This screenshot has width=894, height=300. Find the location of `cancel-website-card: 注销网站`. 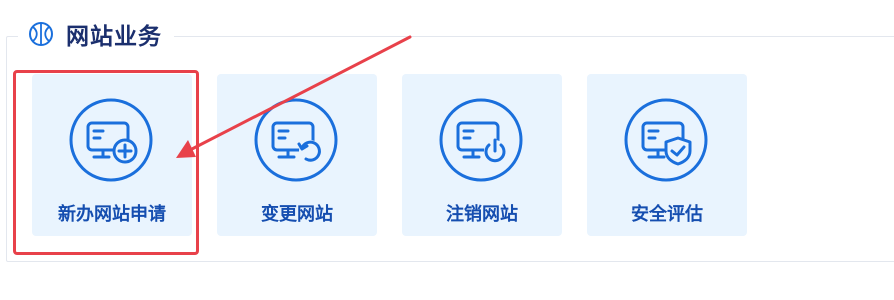

cancel-website-card: 注销网站 is located at coordinates (482, 155).